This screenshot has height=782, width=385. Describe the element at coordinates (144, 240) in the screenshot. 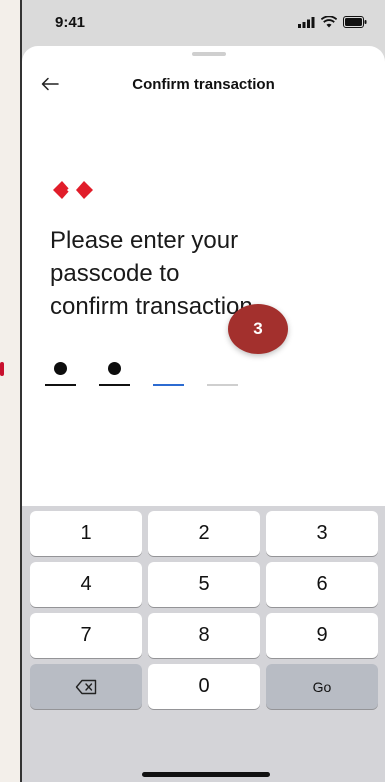

I see `heading-line-1: Please enter your` at that location.